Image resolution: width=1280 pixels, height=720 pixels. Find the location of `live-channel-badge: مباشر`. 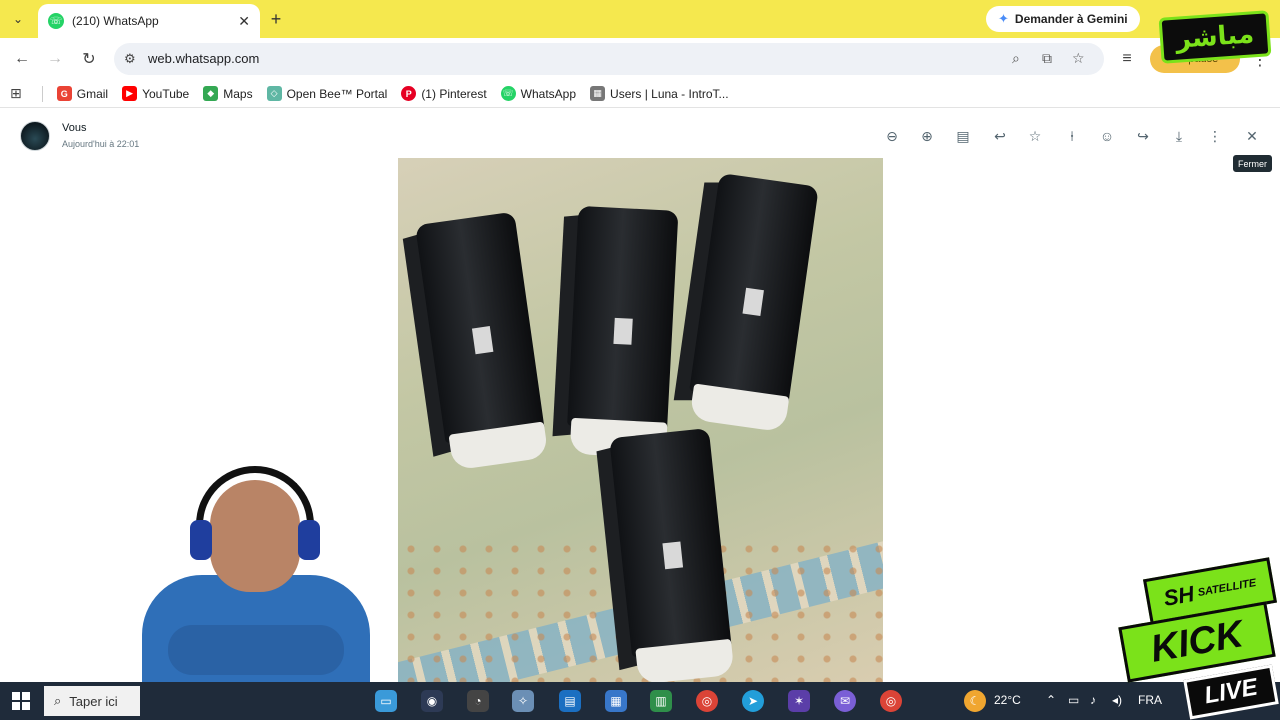

live-channel-badge: مباشر is located at coordinates (1215, 37).